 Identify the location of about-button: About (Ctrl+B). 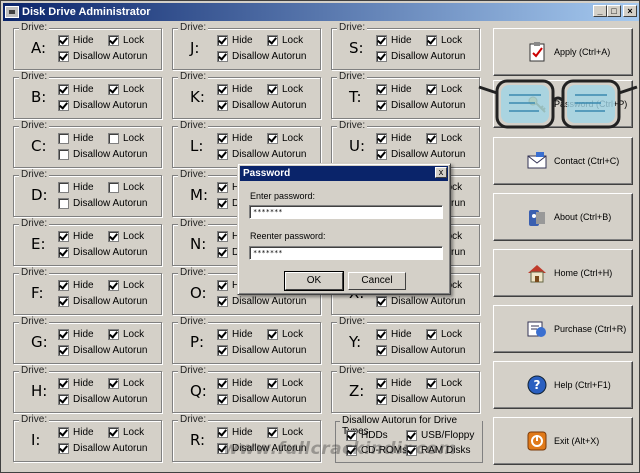
(563, 217).